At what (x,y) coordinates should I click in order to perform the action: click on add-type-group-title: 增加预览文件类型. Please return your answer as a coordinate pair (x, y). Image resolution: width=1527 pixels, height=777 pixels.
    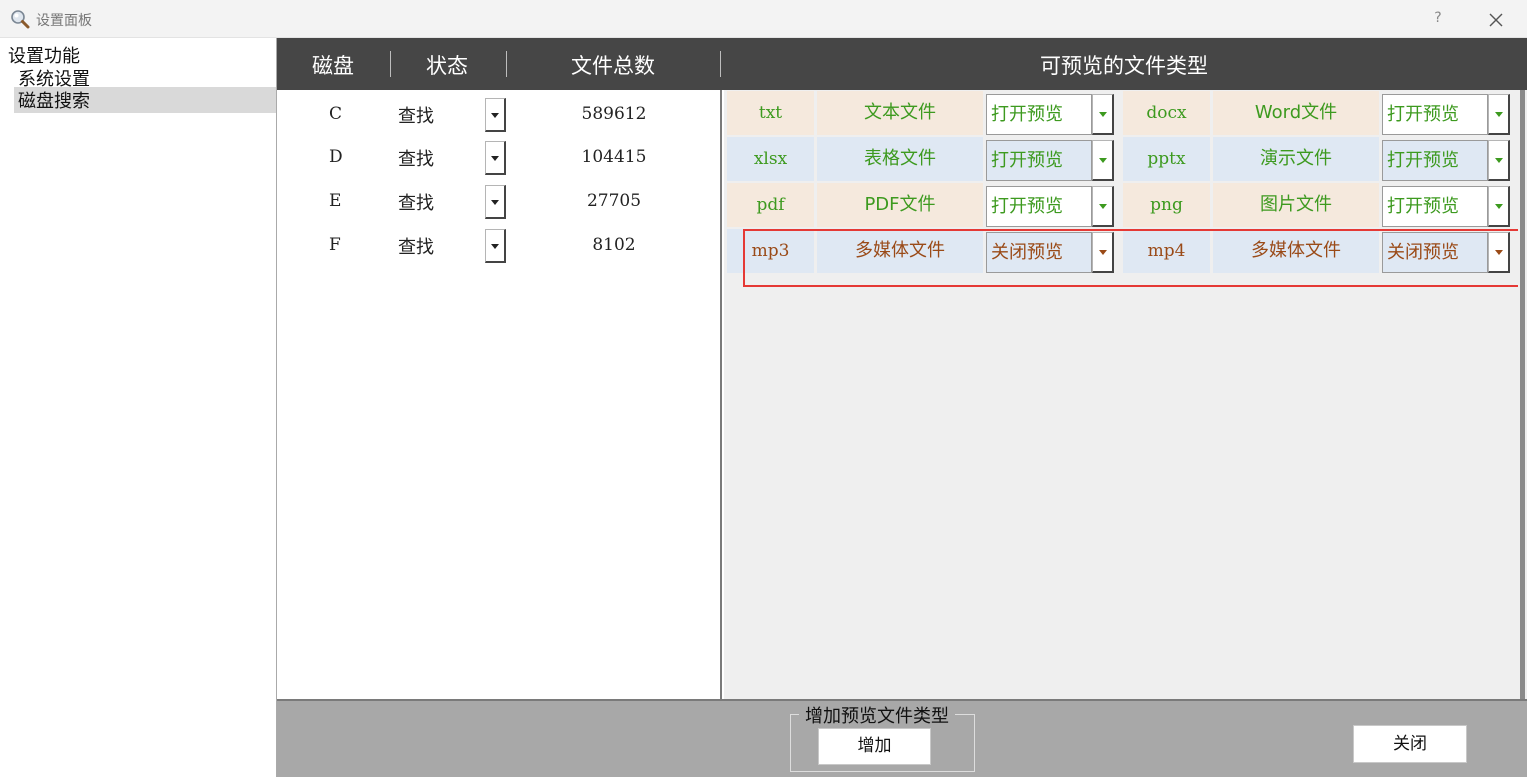
    Looking at the image, I should click on (877, 715).